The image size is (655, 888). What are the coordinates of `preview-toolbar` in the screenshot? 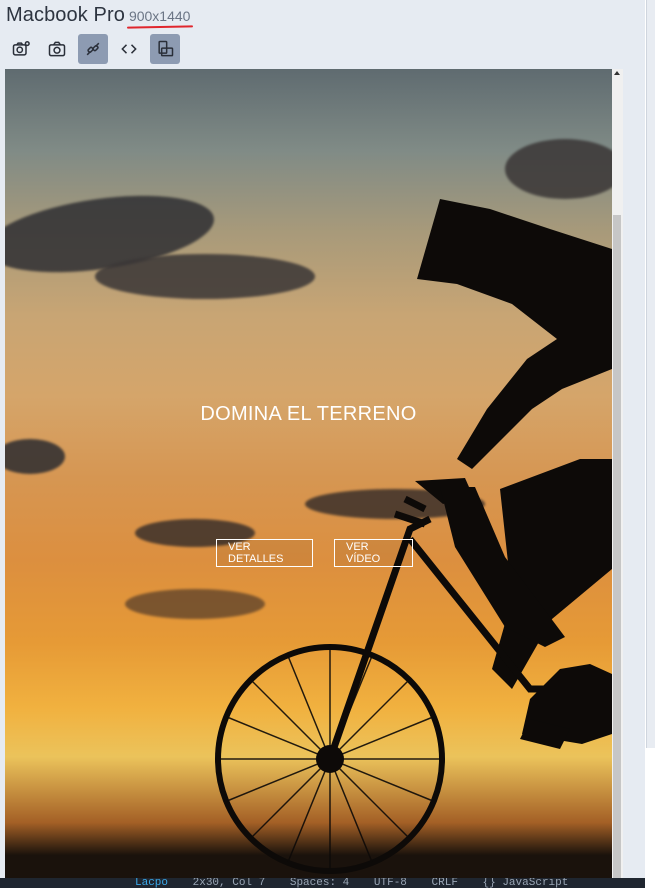 It's located at (93, 49).